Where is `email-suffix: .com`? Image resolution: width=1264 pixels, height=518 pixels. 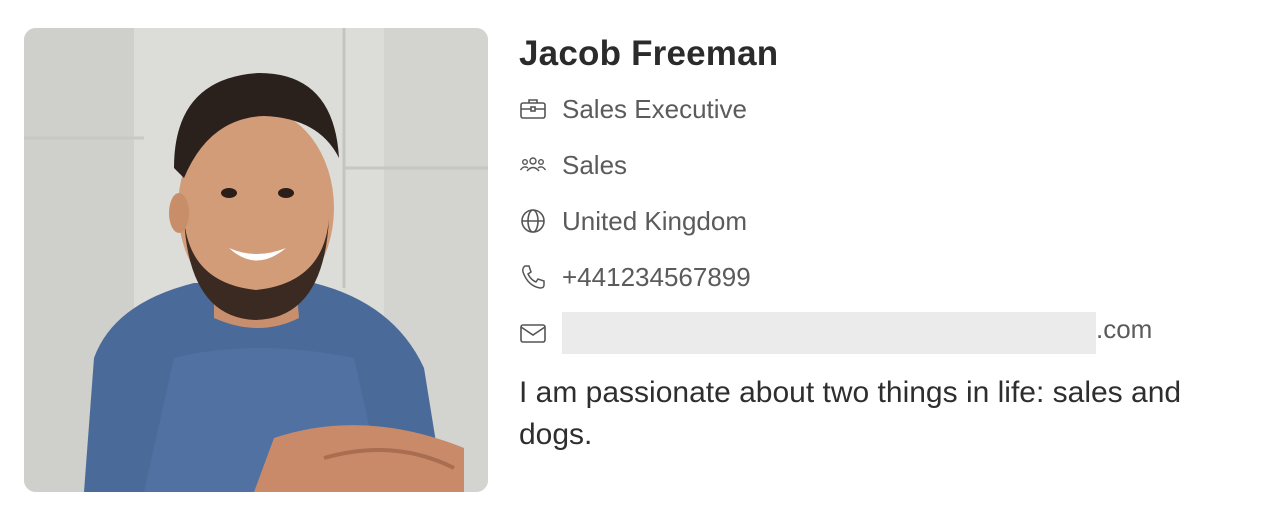 email-suffix: .com is located at coordinates (1124, 329).